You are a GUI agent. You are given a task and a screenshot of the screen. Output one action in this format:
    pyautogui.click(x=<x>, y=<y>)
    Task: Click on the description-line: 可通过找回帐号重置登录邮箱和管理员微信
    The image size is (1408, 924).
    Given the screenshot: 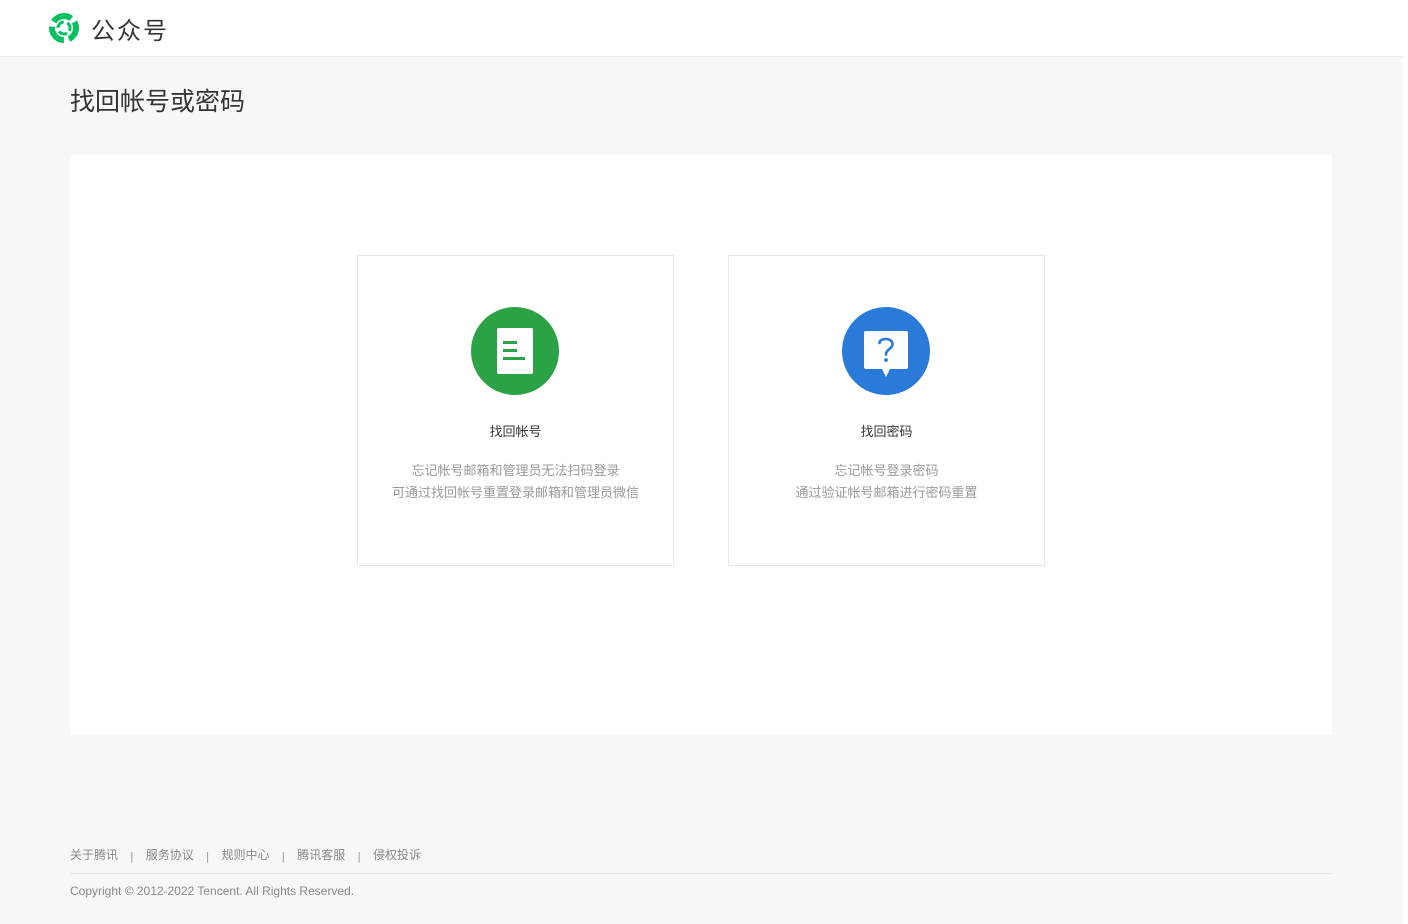 What is the action you would take?
    pyautogui.click(x=515, y=493)
    